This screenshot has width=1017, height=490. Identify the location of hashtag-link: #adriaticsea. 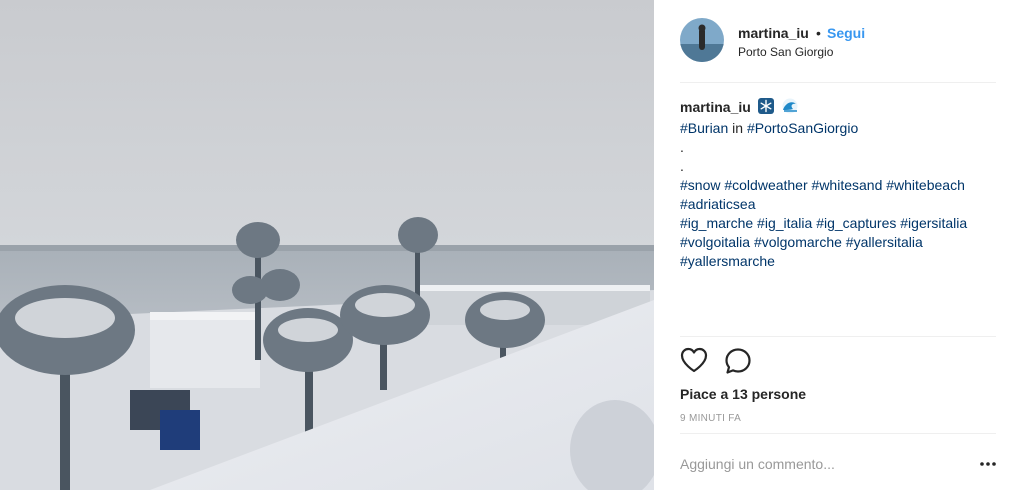
(718, 204).